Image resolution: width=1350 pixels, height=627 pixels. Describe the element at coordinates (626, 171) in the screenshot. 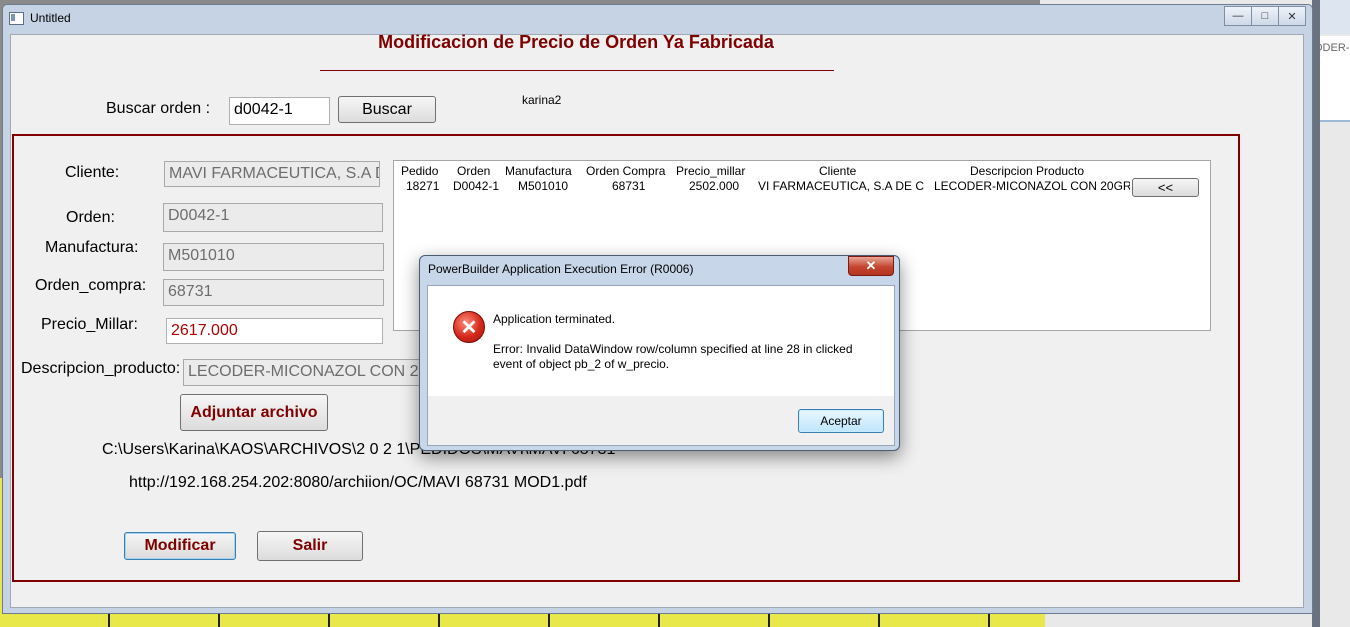

I see `grid-header-orden-compra: Orden Compra` at that location.